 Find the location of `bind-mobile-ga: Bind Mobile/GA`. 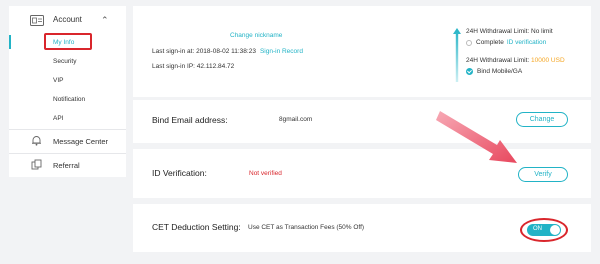

bind-mobile-ga: Bind Mobile/GA is located at coordinates (494, 71).